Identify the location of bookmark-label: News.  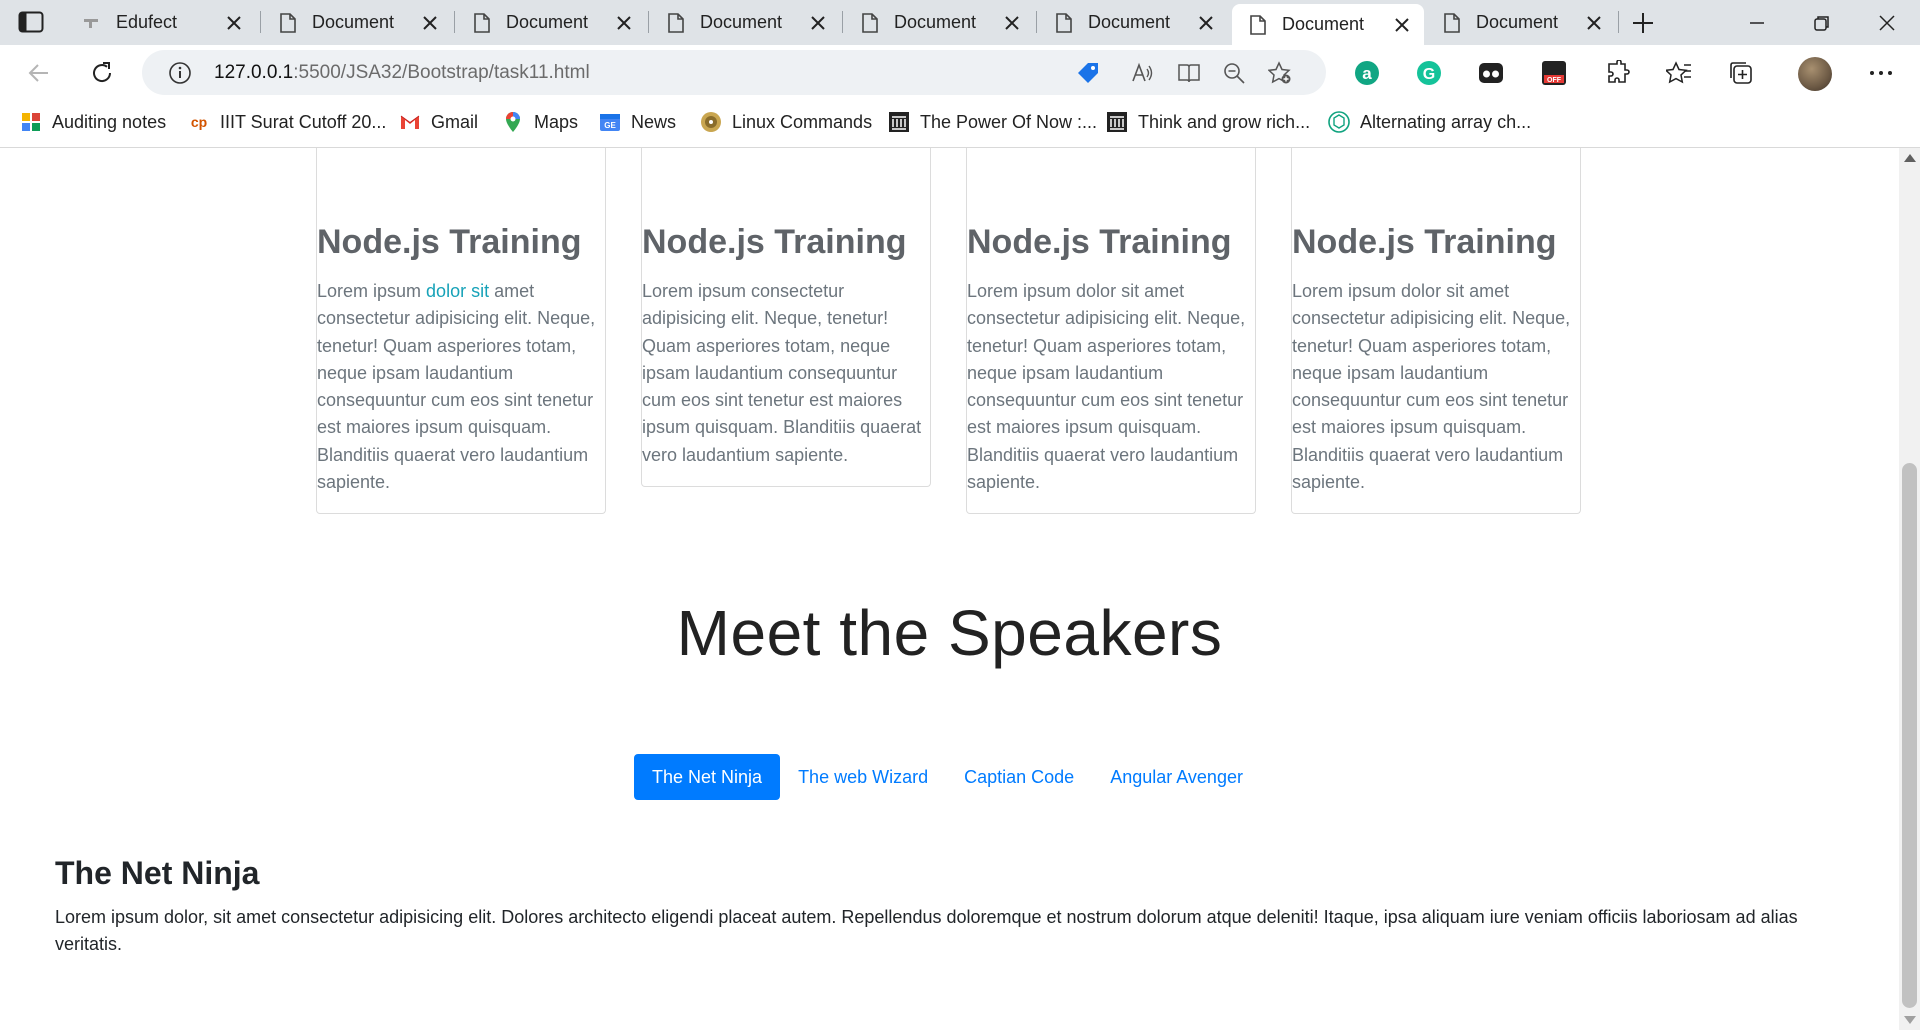
(654, 121).